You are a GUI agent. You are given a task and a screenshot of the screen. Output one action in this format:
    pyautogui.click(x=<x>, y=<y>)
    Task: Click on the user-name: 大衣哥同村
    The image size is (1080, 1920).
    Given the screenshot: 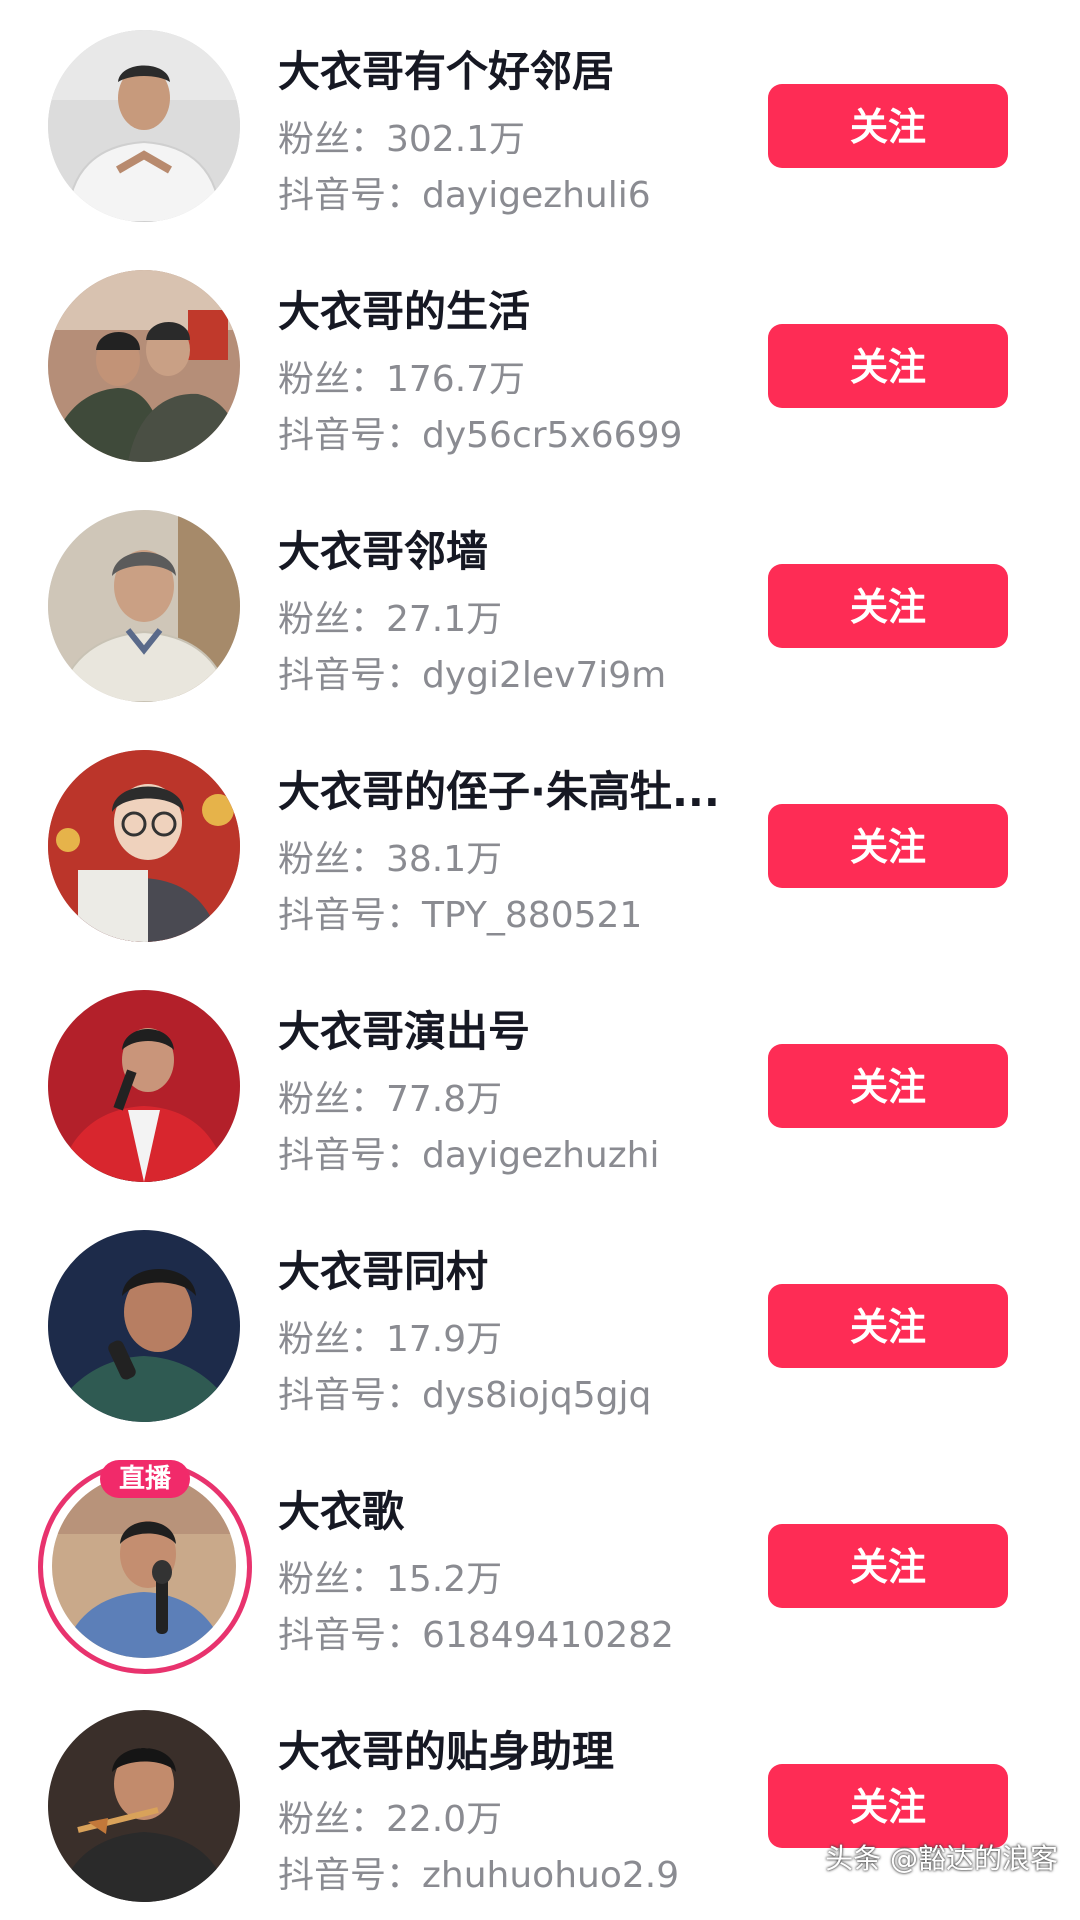 What is the action you would take?
    pyautogui.click(x=513, y=1268)
    